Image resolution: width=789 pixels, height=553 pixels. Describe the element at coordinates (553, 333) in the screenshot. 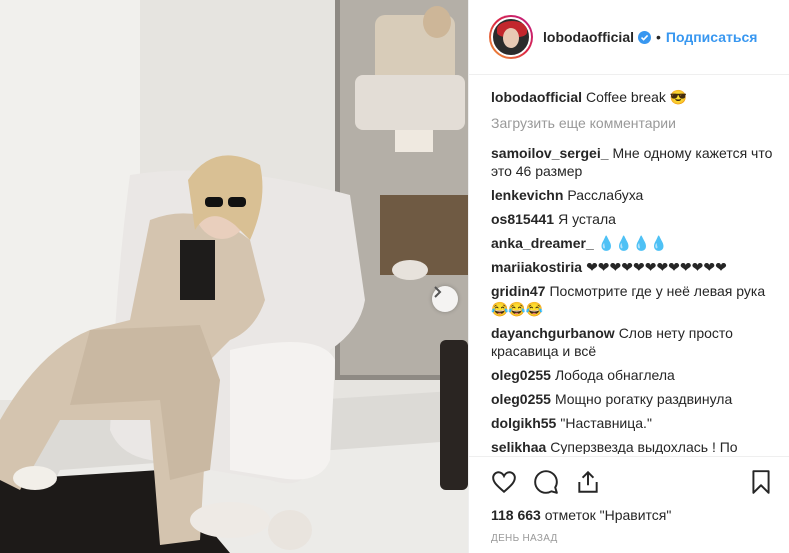

I see `comment-username: dayanchgurbanow` at that location.